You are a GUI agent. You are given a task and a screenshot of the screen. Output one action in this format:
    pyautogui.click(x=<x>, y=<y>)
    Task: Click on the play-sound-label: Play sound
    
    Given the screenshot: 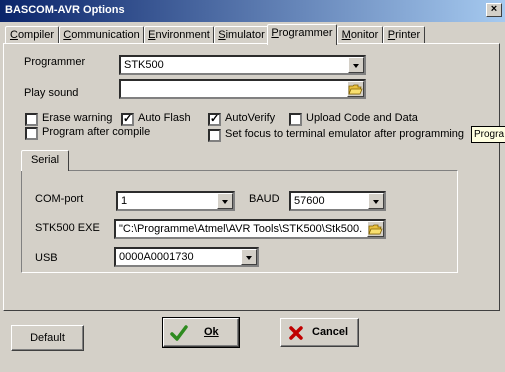 What is the action you would take?
    pyautogui.click(x=51, y=93)
    